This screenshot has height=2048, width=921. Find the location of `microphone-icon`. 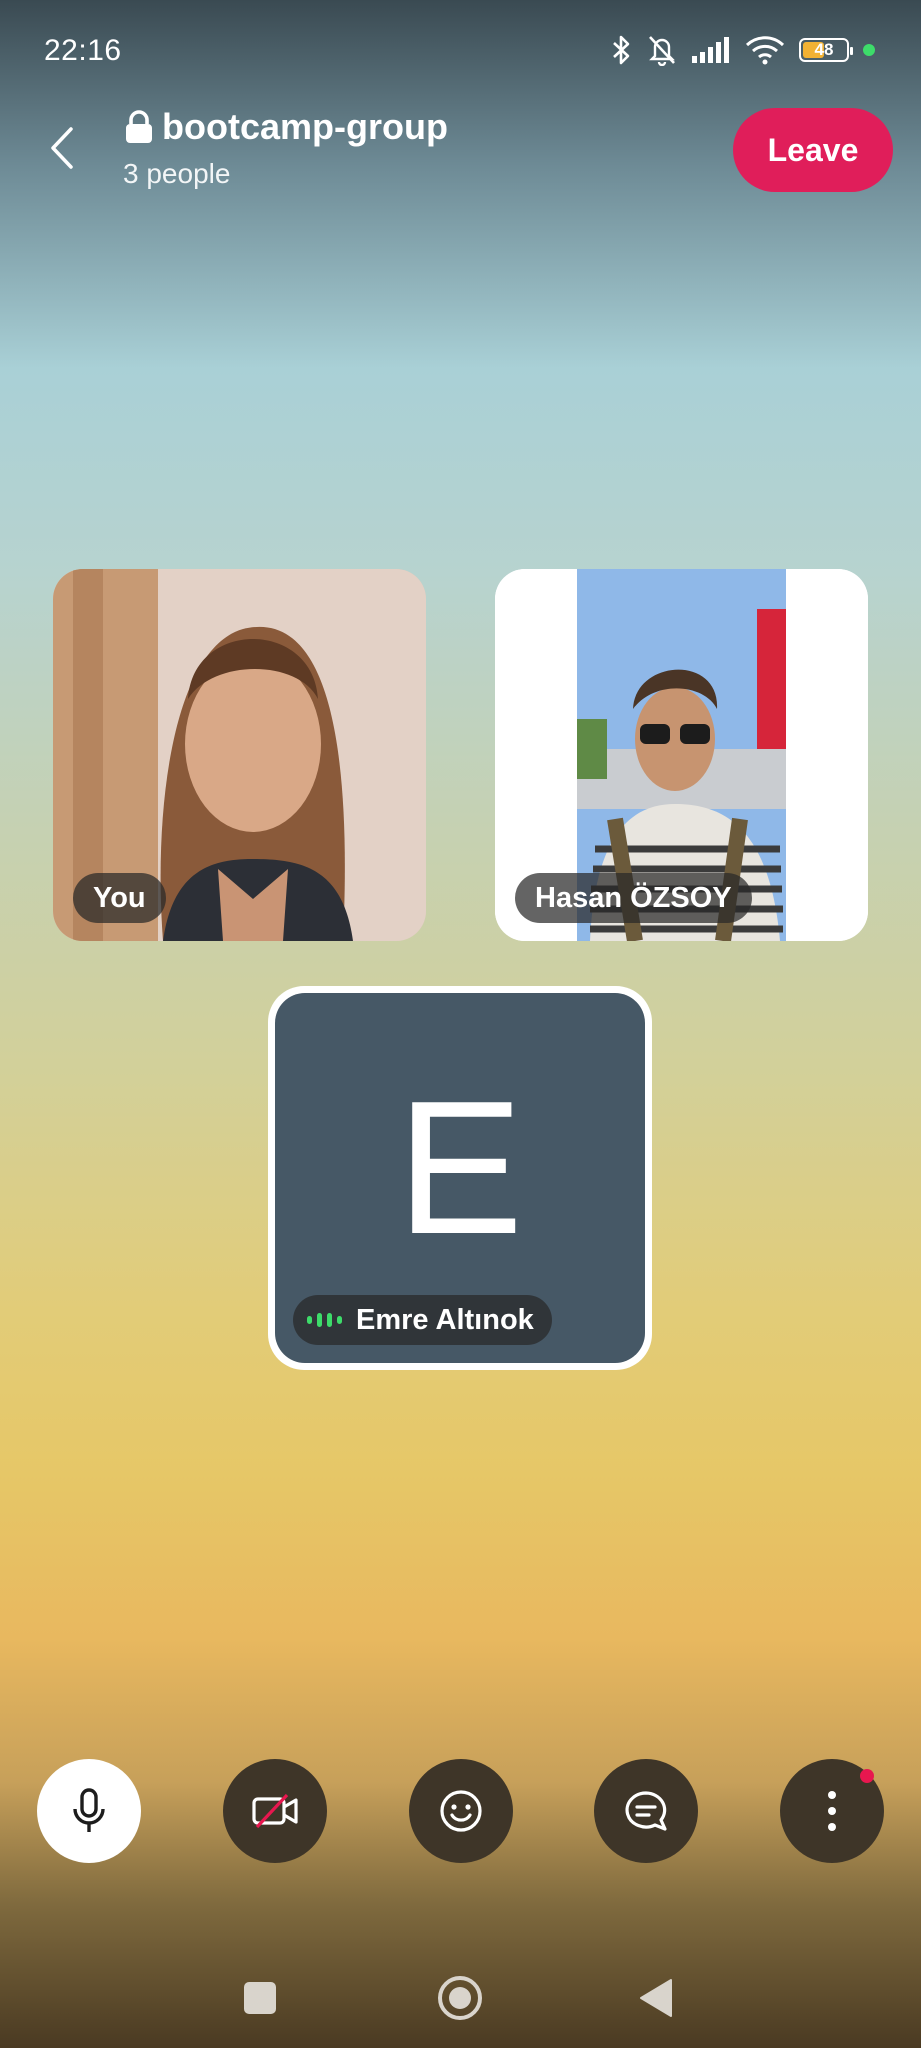

microphone-icon is located at coordinates (89, 1810).